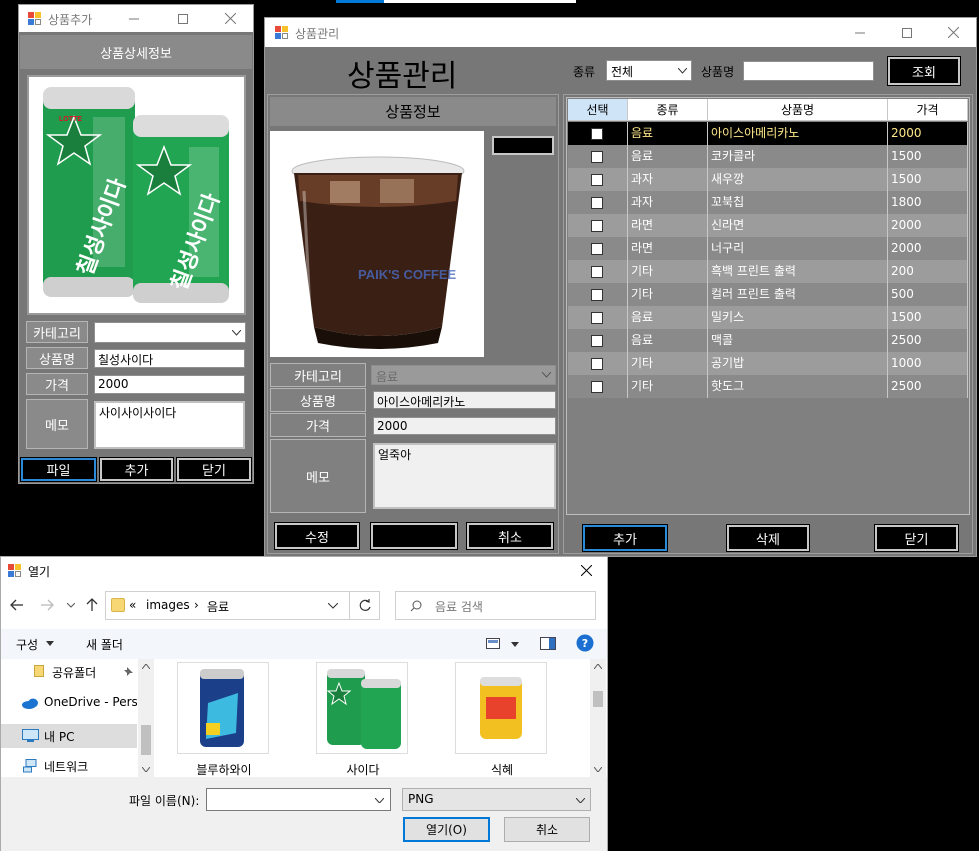 This screenshot has width=979, height=851. I want to click on row-price-cell: 1800, so click(928, 202).